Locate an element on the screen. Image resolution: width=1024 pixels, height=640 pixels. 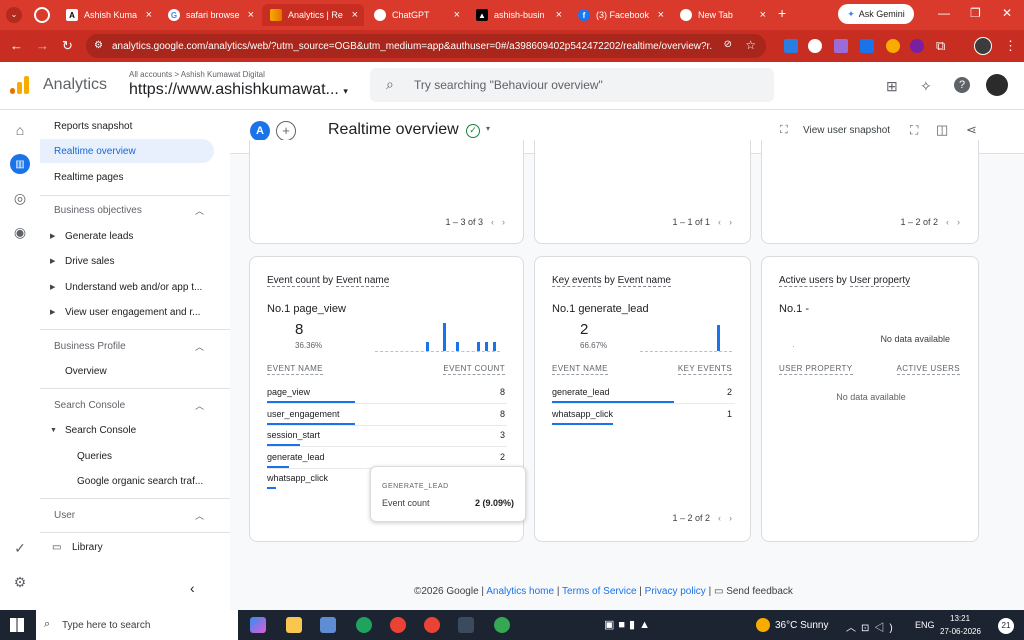
status-dropdown-icon: ▾ is located at coordinates (488, 128).